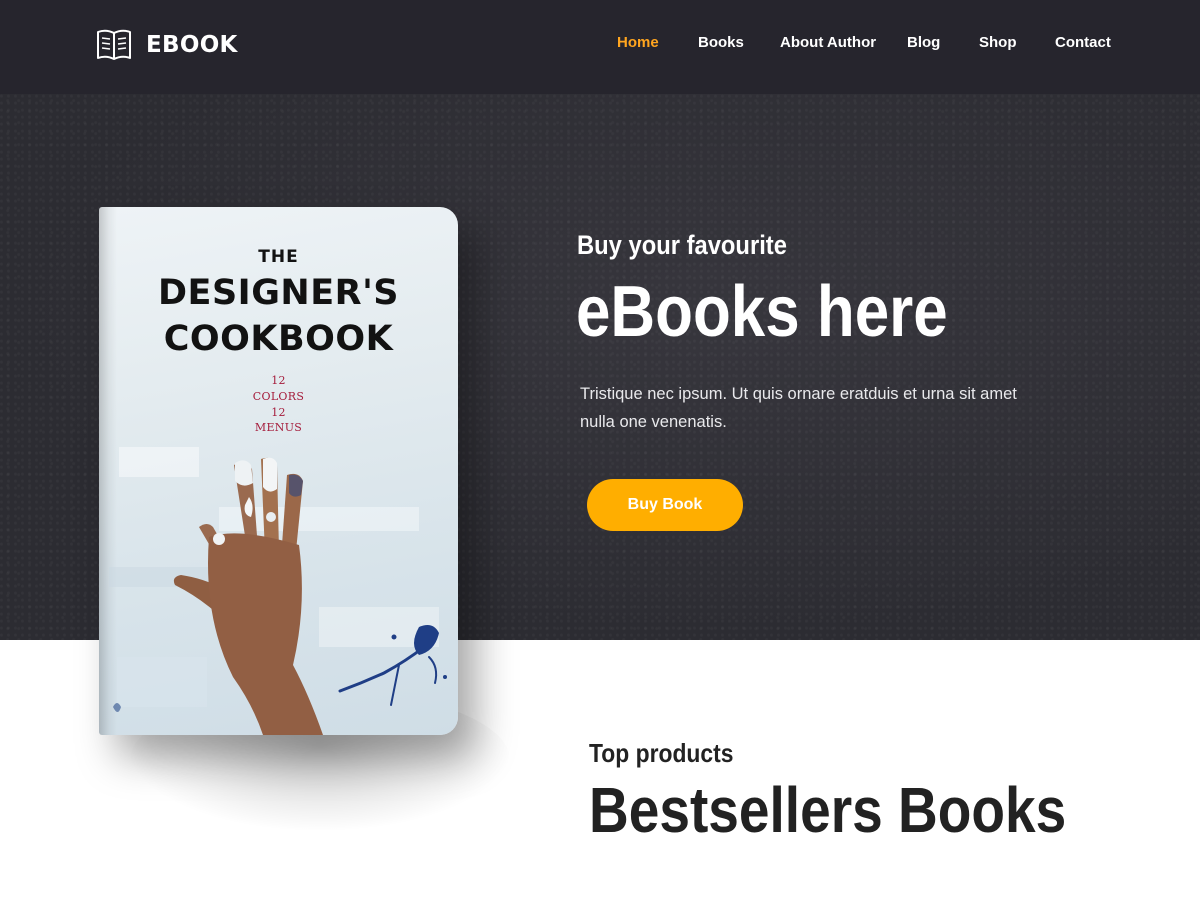  What do you see at coordinates (828, 42) in the screenshot?
I see `nav-about-author: About Author` at bounding box center [828, 42].